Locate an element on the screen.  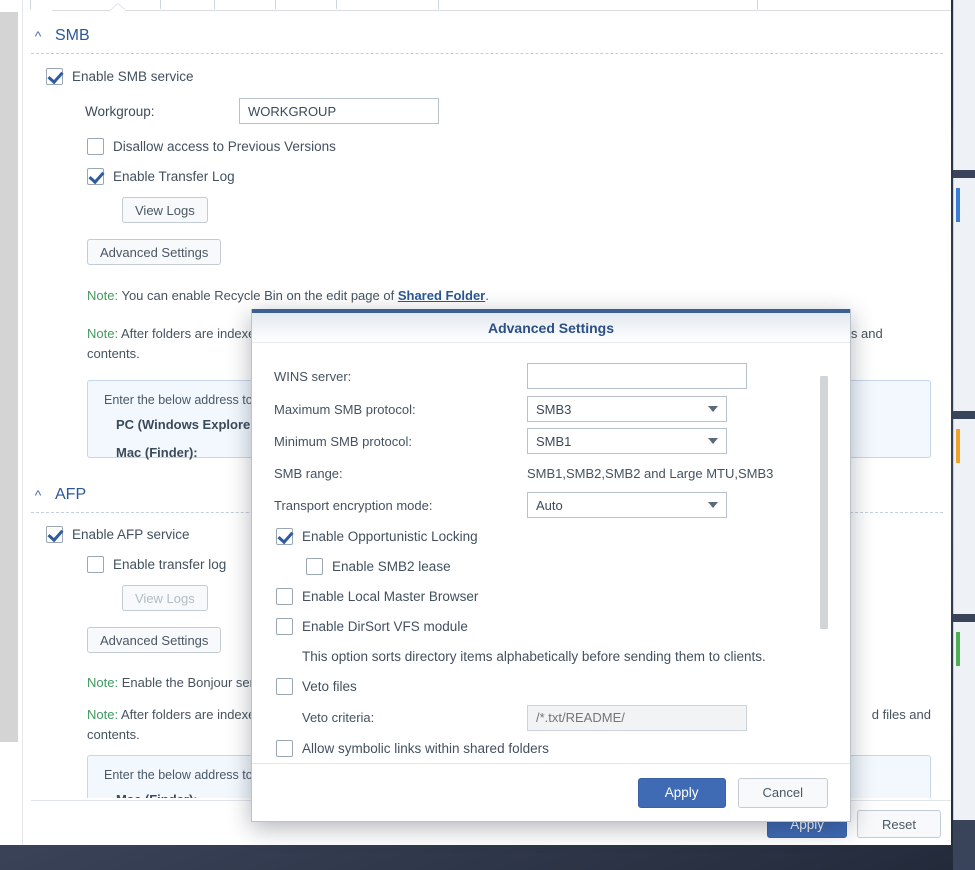
link-shared-folder: Shared Folder is located at coordinates (441, 295).